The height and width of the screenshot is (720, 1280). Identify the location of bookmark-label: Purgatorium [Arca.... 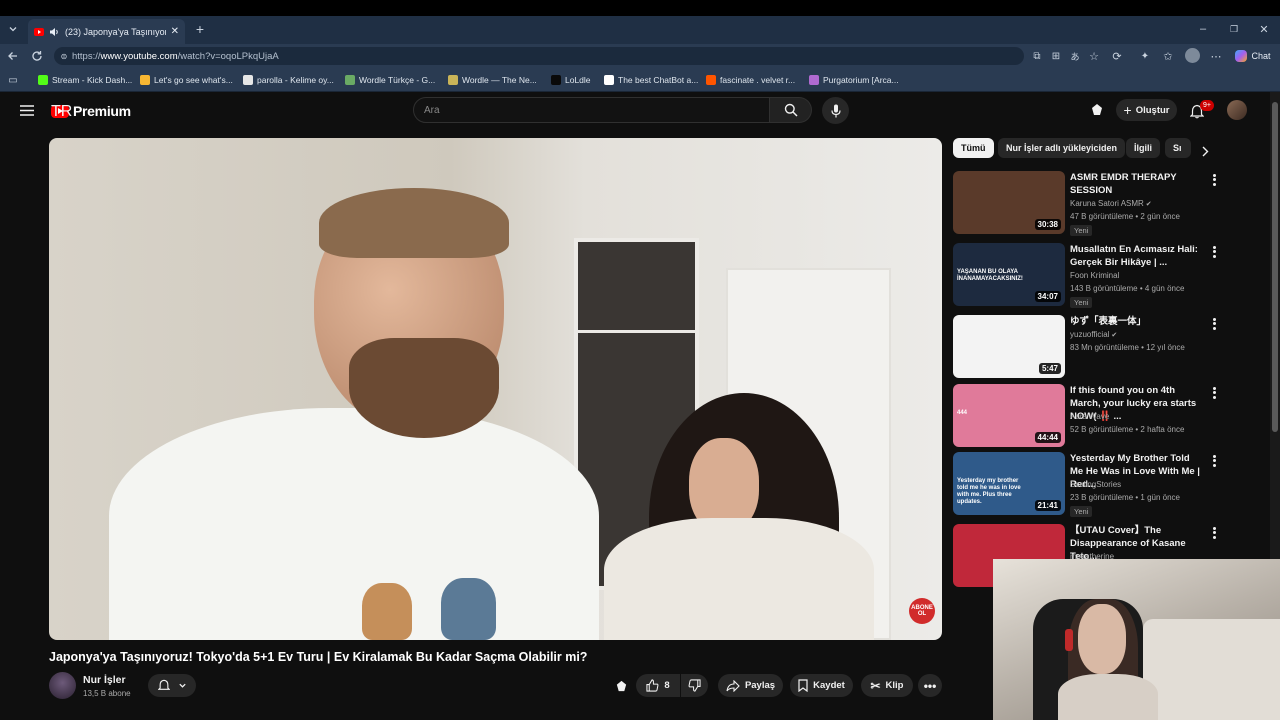
(861, 80).